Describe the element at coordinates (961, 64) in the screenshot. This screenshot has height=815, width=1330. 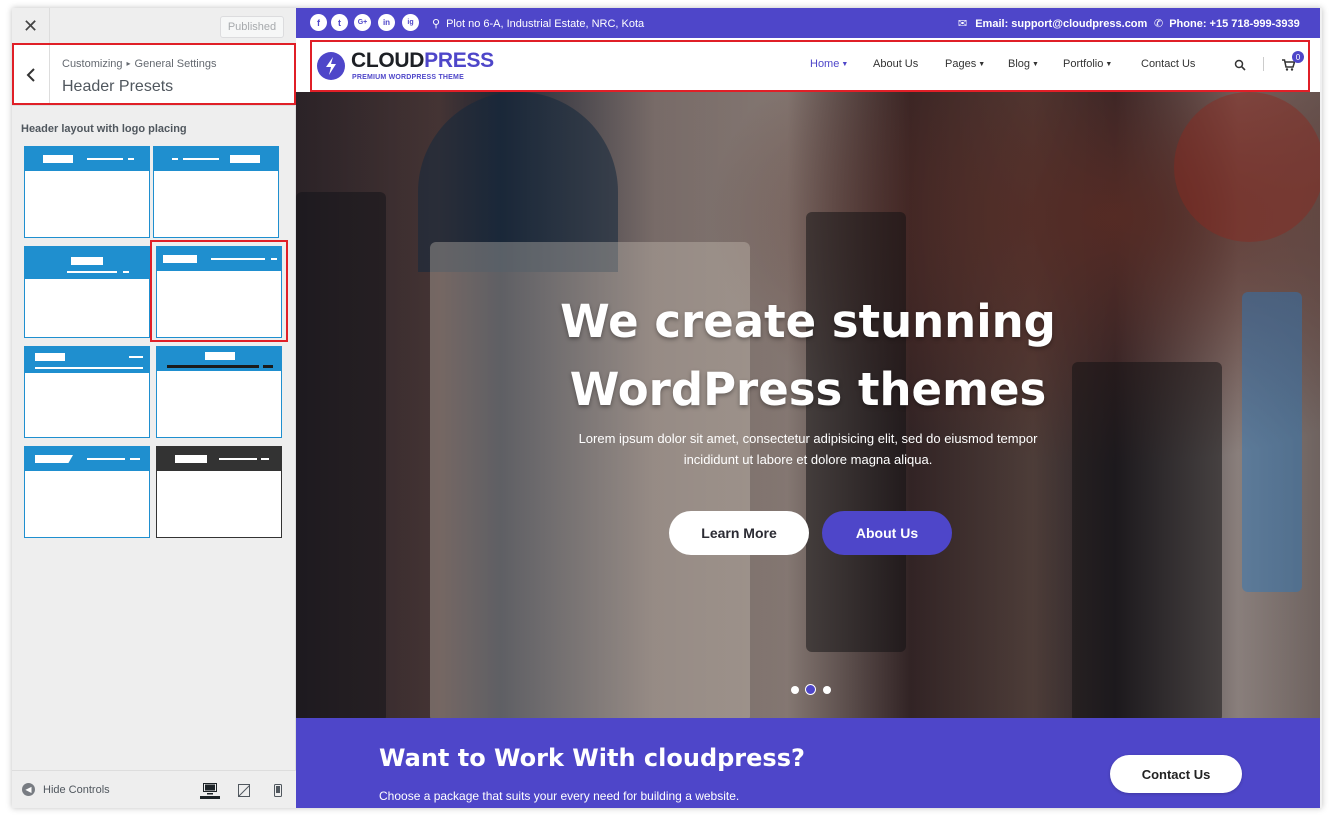
I see `nav-pages-label: Pages` at that location.